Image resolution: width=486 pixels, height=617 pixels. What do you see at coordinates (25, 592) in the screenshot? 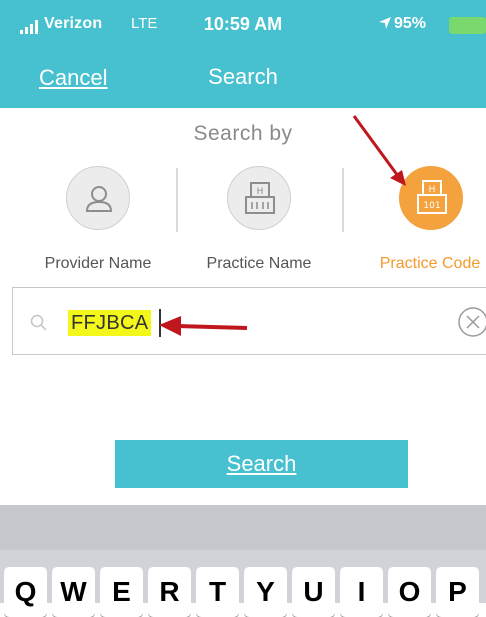
I see `key-q: Q` at bounding box center [25, 592].